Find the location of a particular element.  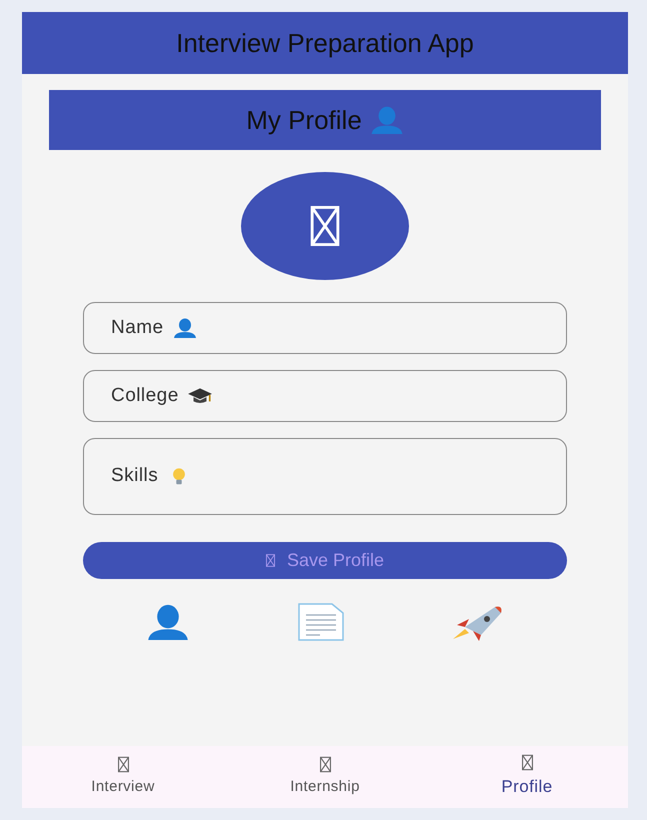

profile-title: My Profile is located at coordinates (304, 120).